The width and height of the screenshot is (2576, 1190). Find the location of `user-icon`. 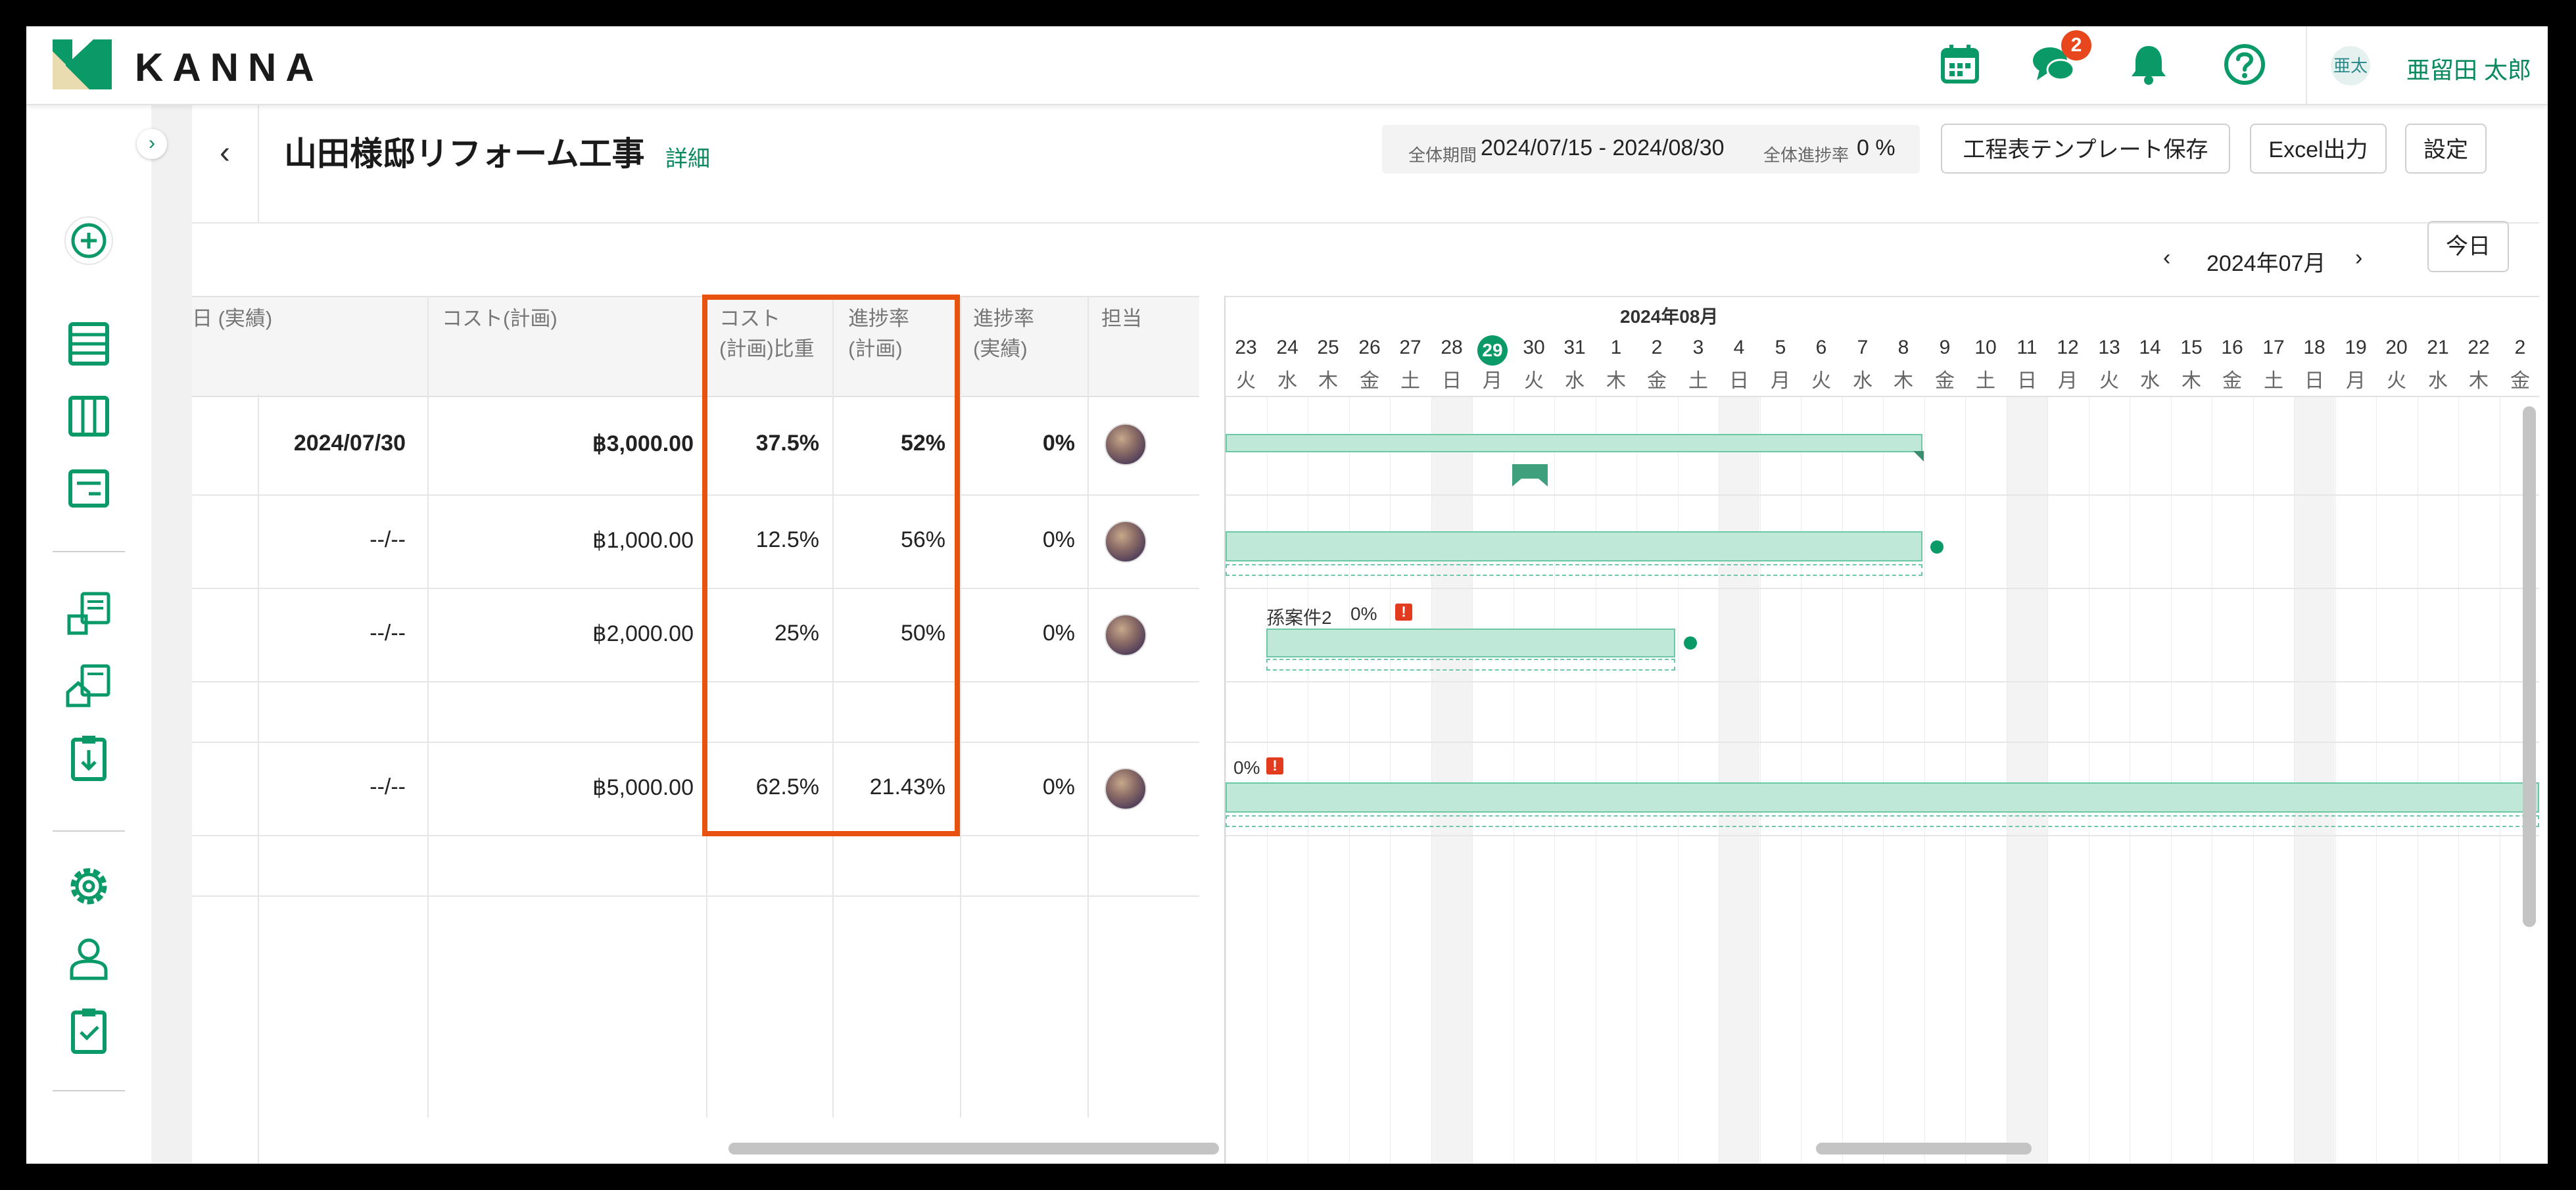

user-icon is located at coordinates (88, 958).